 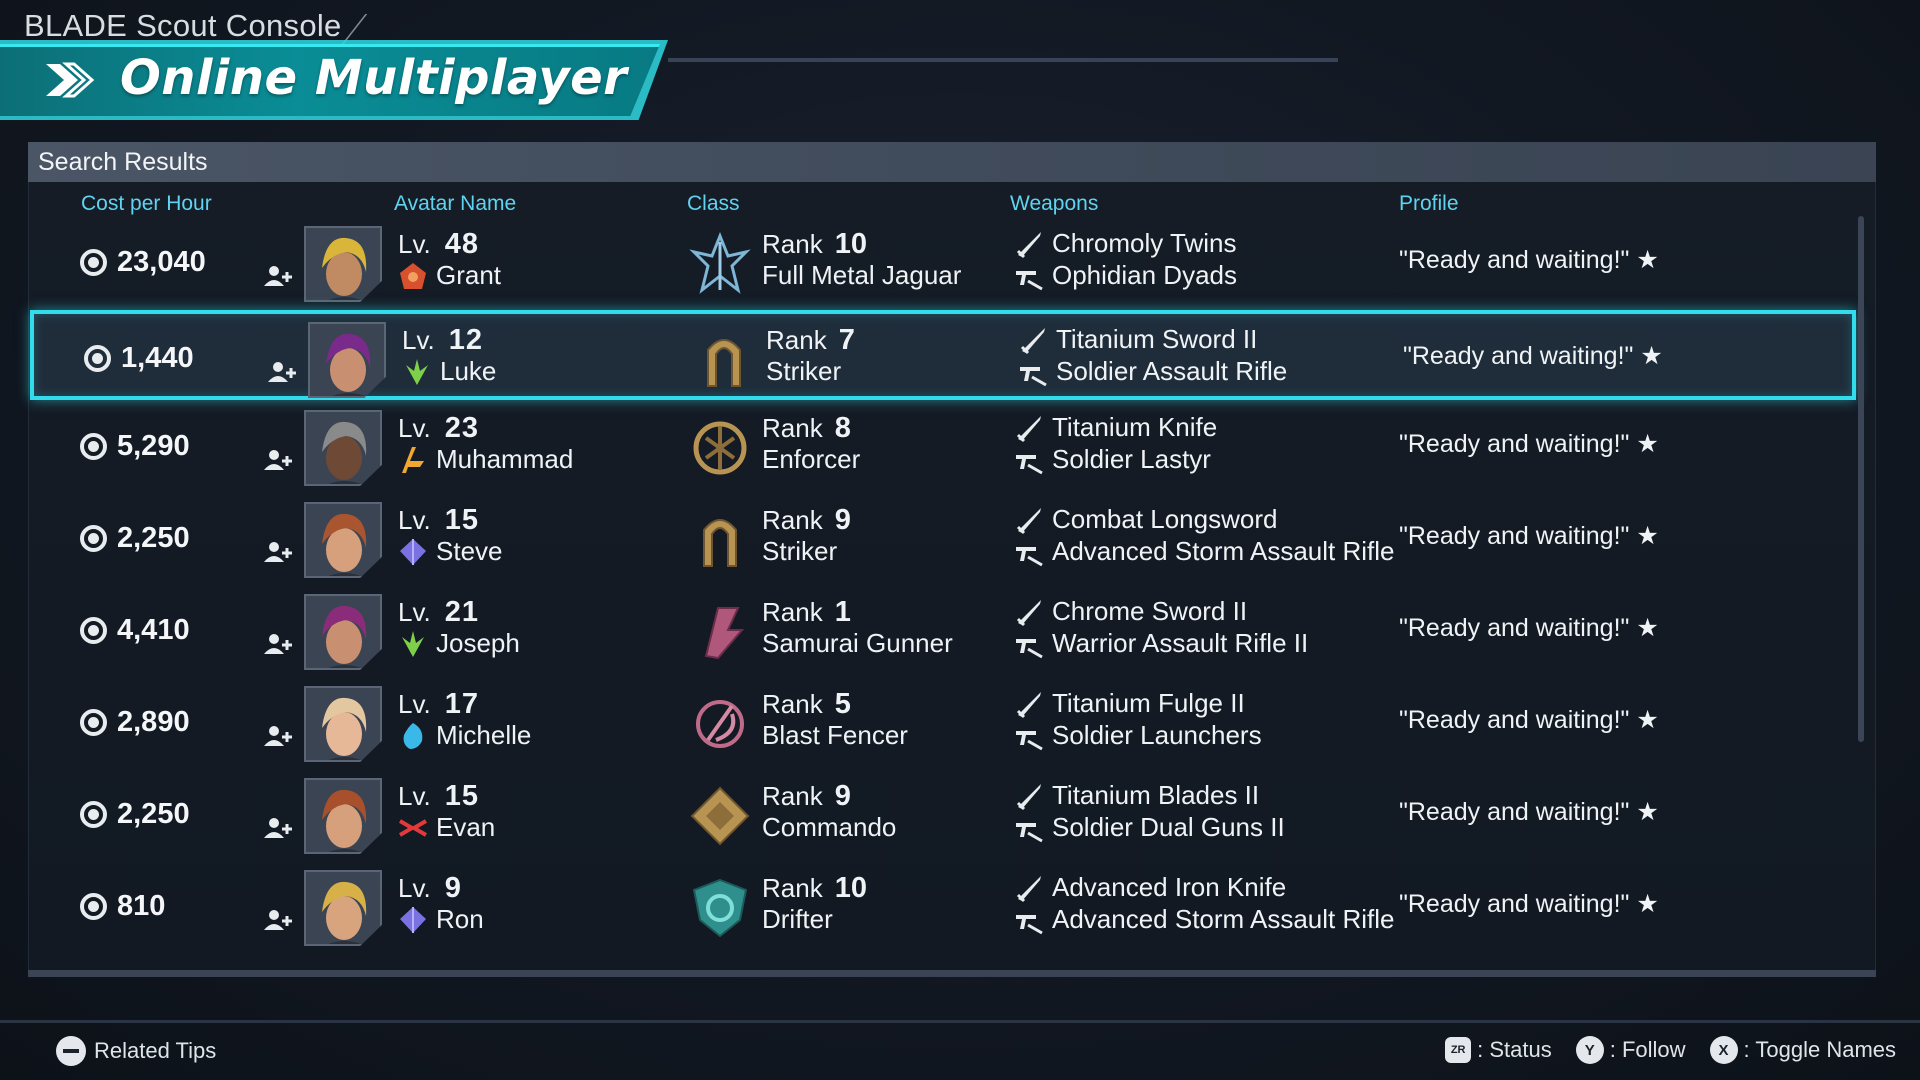 I want to click on avatar-level: Lv. 17, so click(x=439, y=704).